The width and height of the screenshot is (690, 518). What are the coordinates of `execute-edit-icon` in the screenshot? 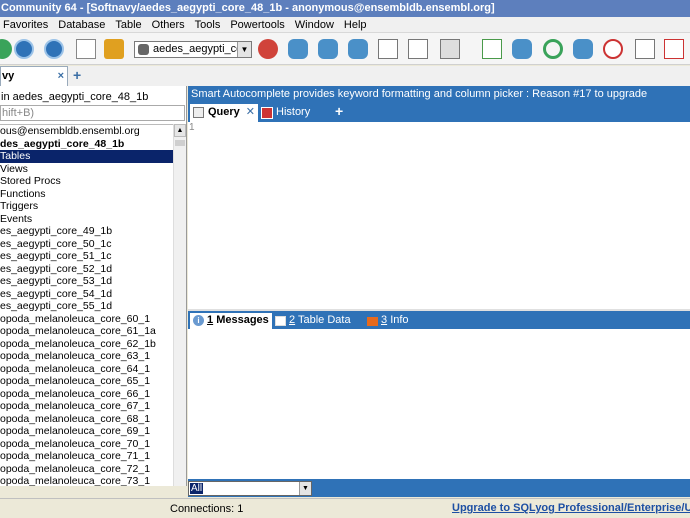 It's located at (86, 49).